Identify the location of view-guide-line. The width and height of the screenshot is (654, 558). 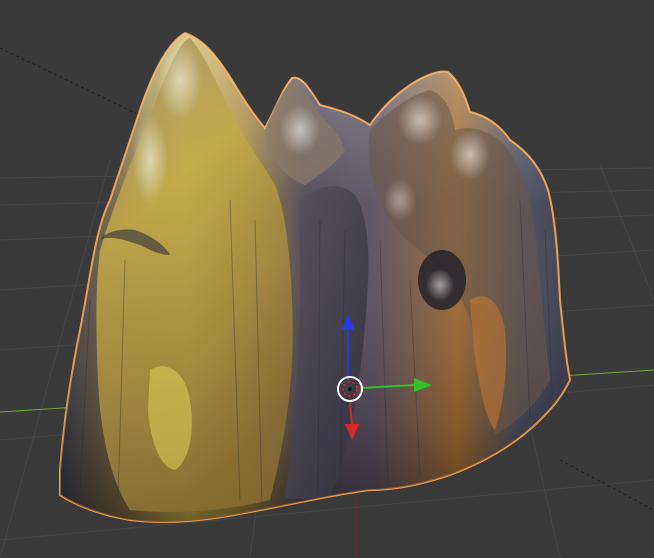
(75, 84).